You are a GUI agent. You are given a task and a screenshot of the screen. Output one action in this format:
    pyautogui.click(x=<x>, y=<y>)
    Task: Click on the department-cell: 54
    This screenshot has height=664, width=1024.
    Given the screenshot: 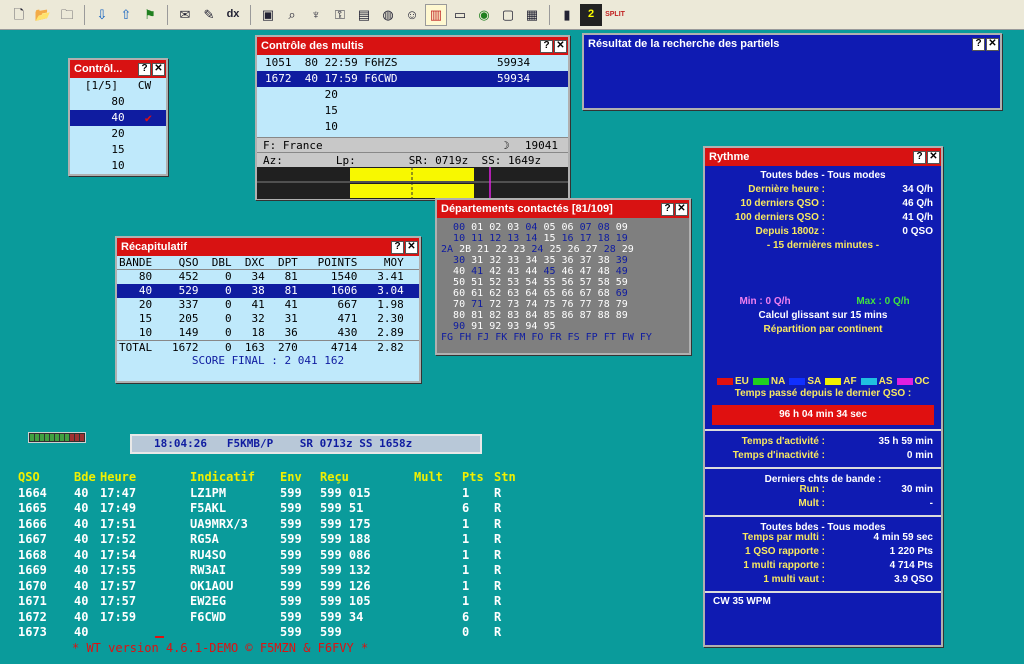 What is the action you would take?
    pyautogui.click(x=531, y=282)
    